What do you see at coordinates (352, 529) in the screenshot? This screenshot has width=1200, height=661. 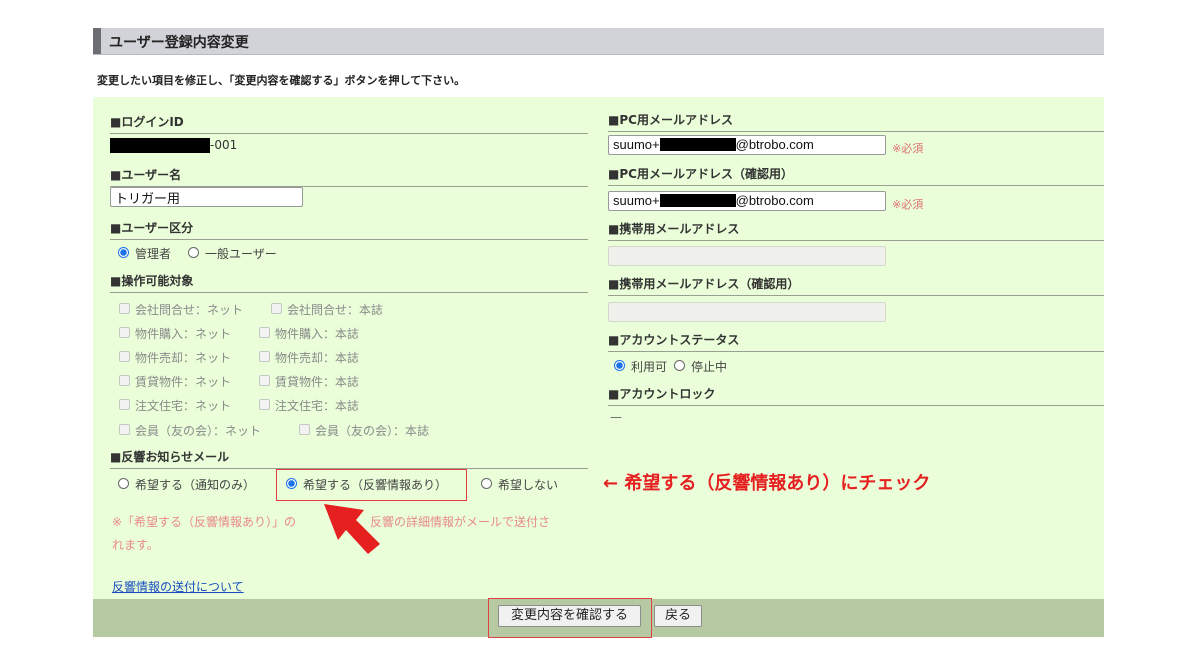 I see `pointer-arrow-icon` at bounding box center [352, 529].